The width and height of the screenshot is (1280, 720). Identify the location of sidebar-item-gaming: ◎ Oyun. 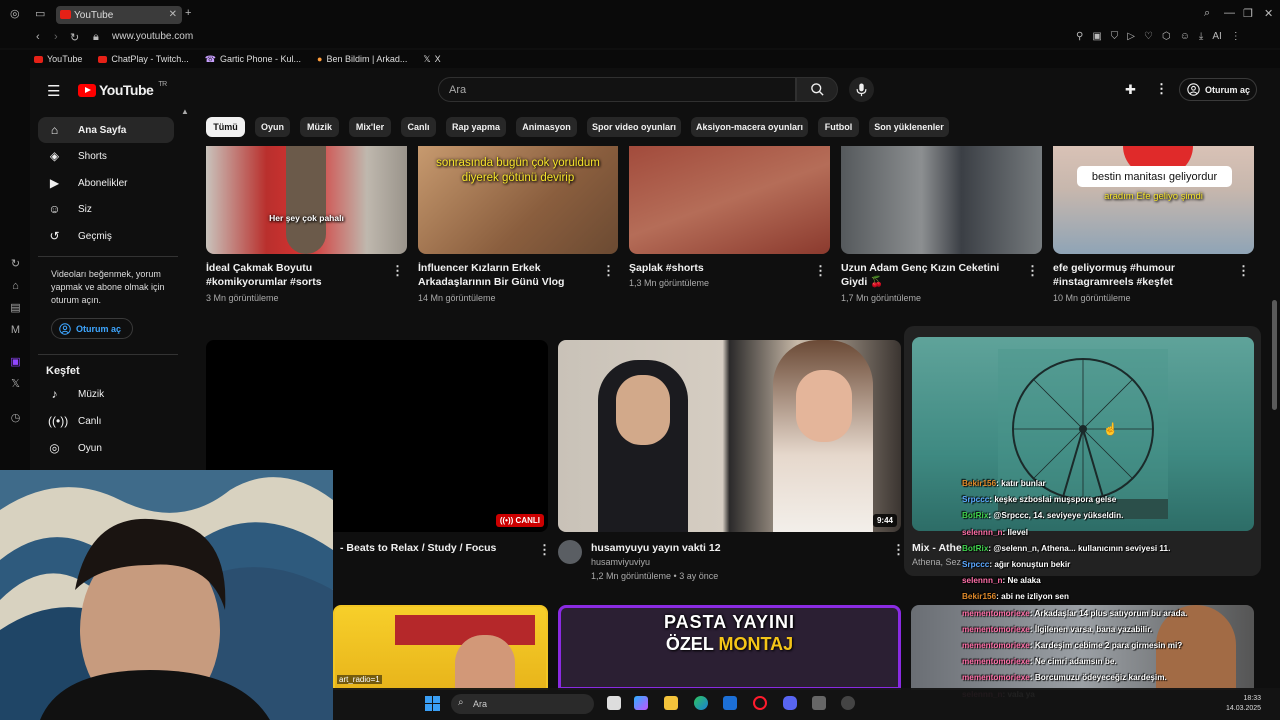
(106, 448).